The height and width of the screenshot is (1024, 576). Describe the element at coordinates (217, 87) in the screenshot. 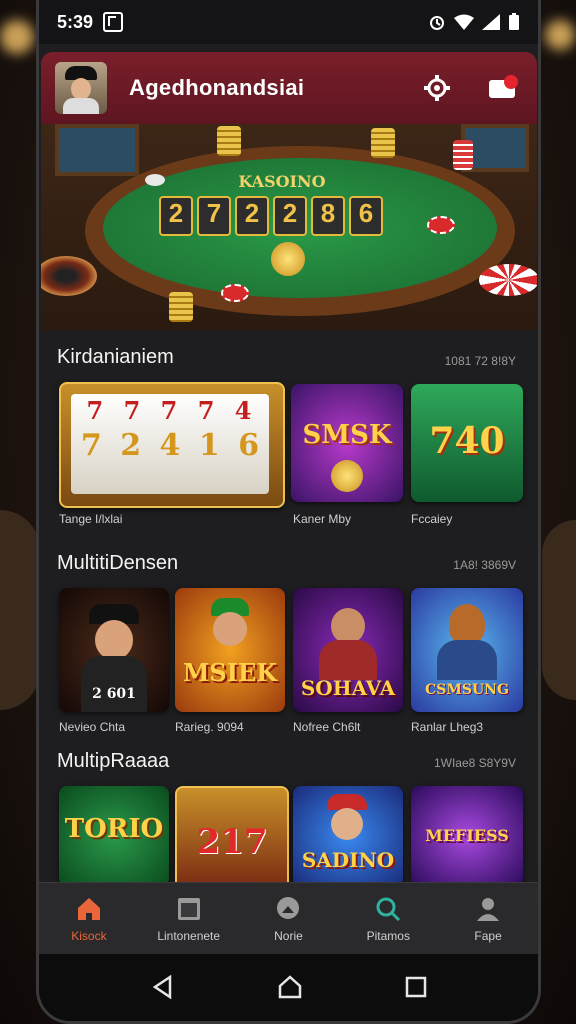

I see `app-title: Agedhonandsiai` at that location.